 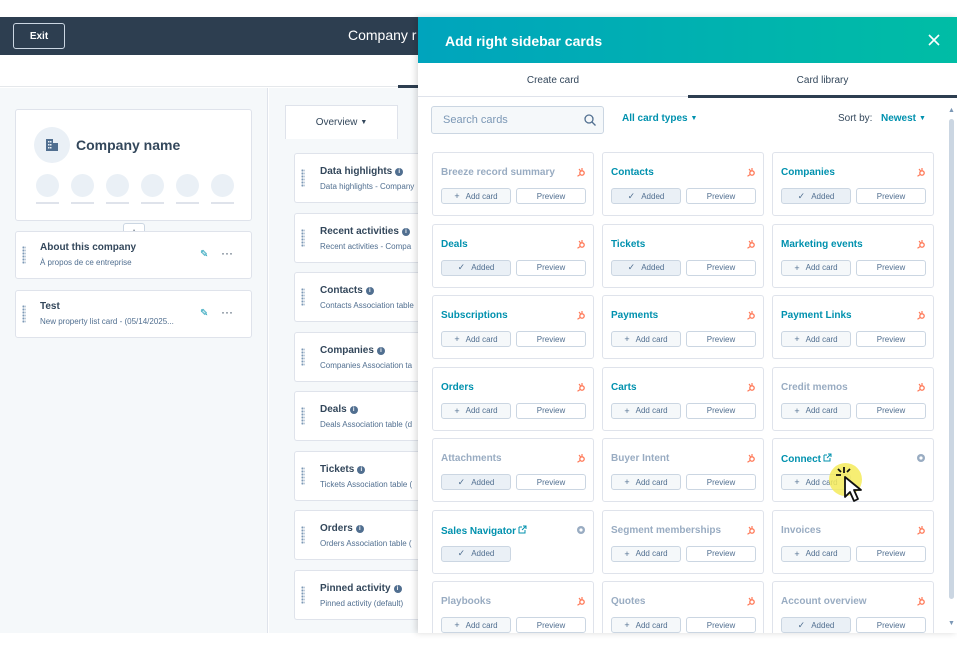 I want to click on check-icon: ✓, so click(x=461, y=267).